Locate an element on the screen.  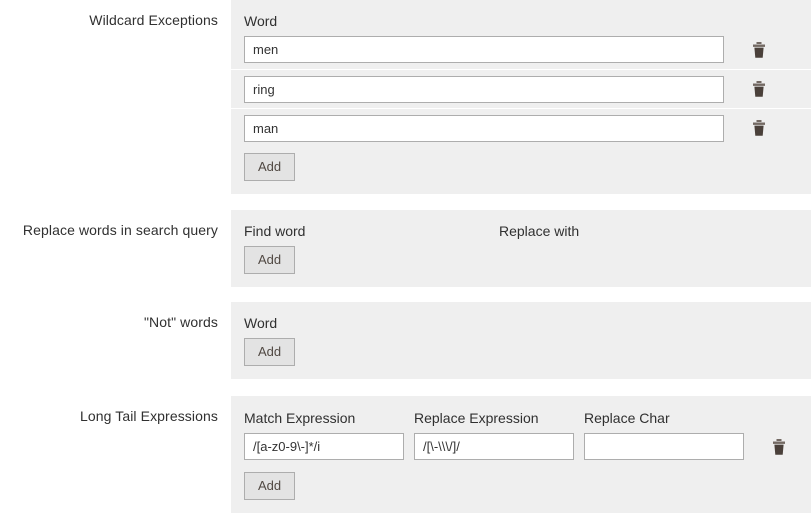
field-label-replace-words: Replace words in search query is located at coordinates (120, 230).